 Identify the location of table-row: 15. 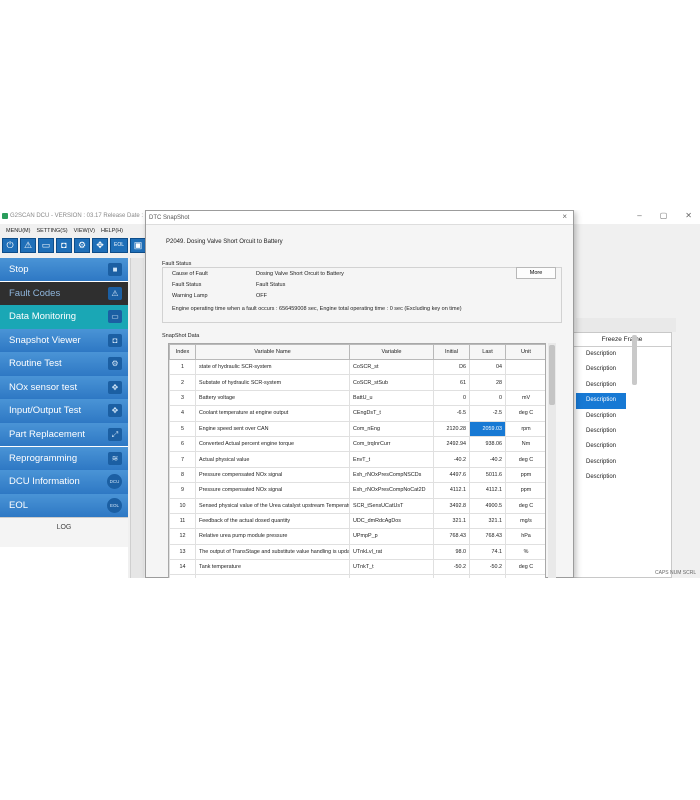
(357, 576).